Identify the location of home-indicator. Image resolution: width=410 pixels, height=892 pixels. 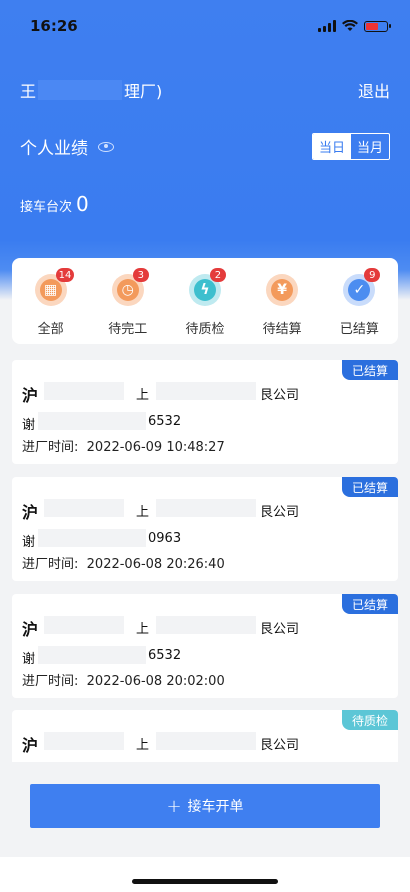
(205, 881).